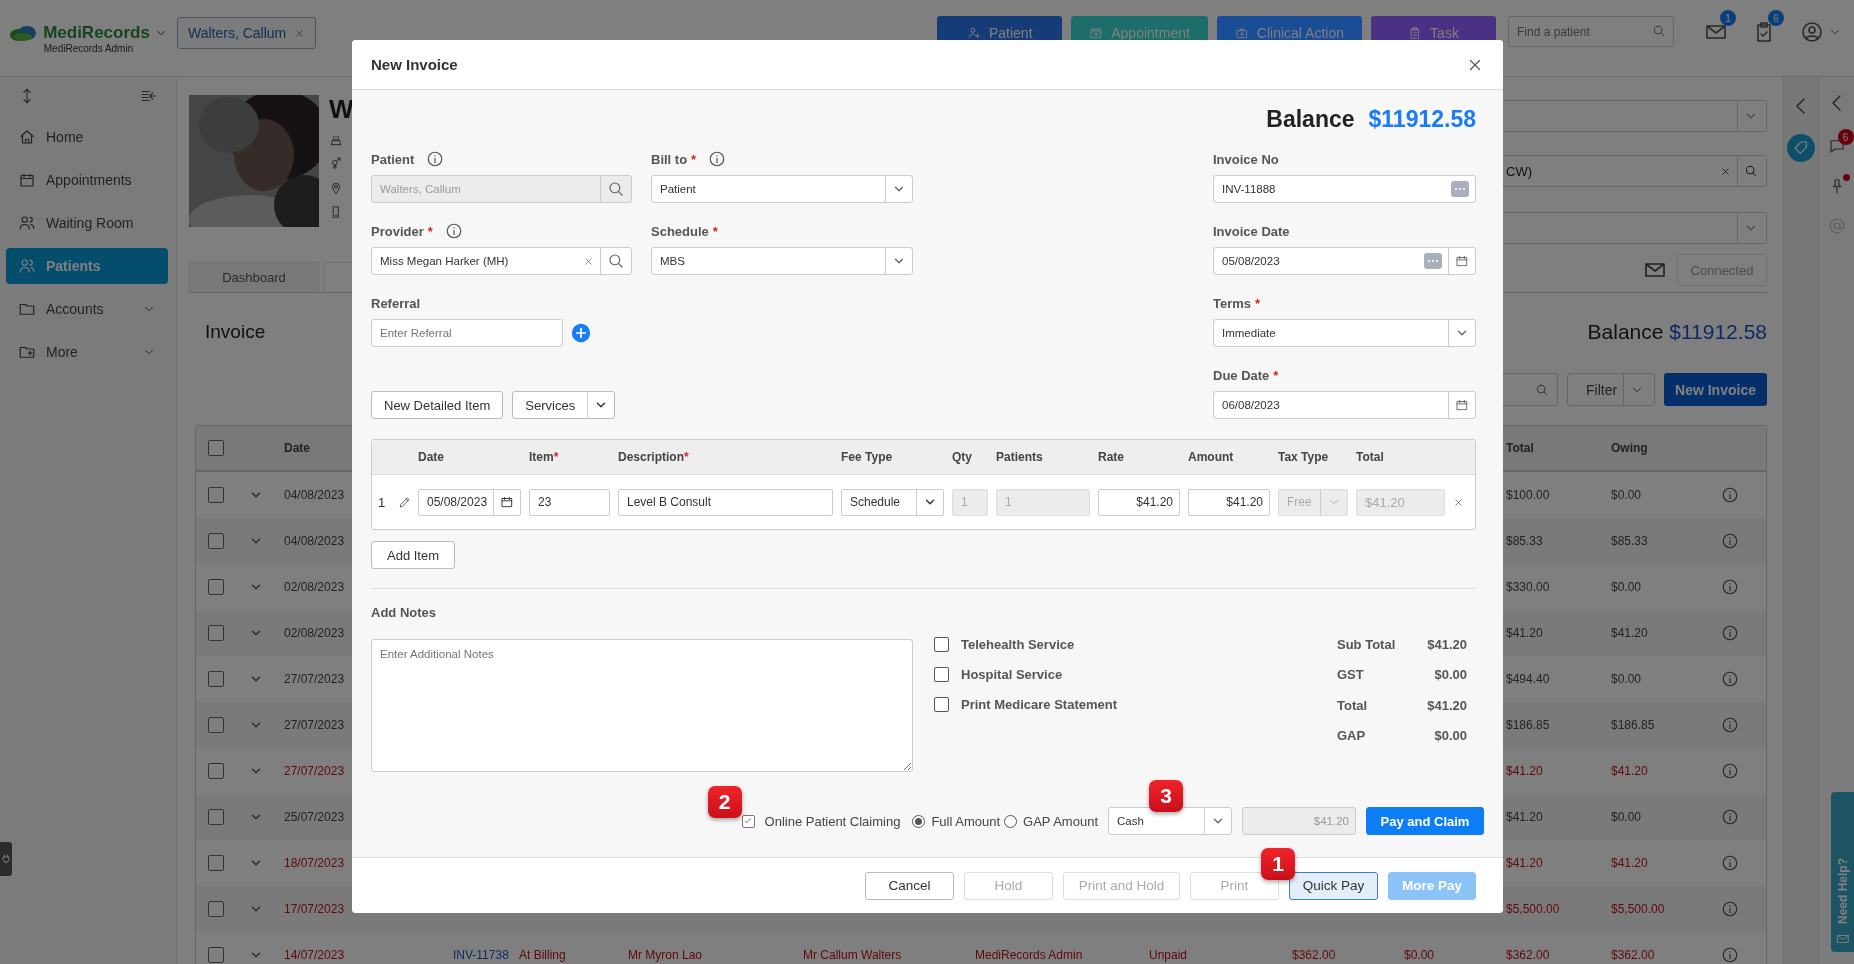 This screenshot has width=1854, height=964. What do you see at coordinates (1313, 502) in the screenshot?
I see `tax-type-select: Free` at bounding box center [1313, 502].